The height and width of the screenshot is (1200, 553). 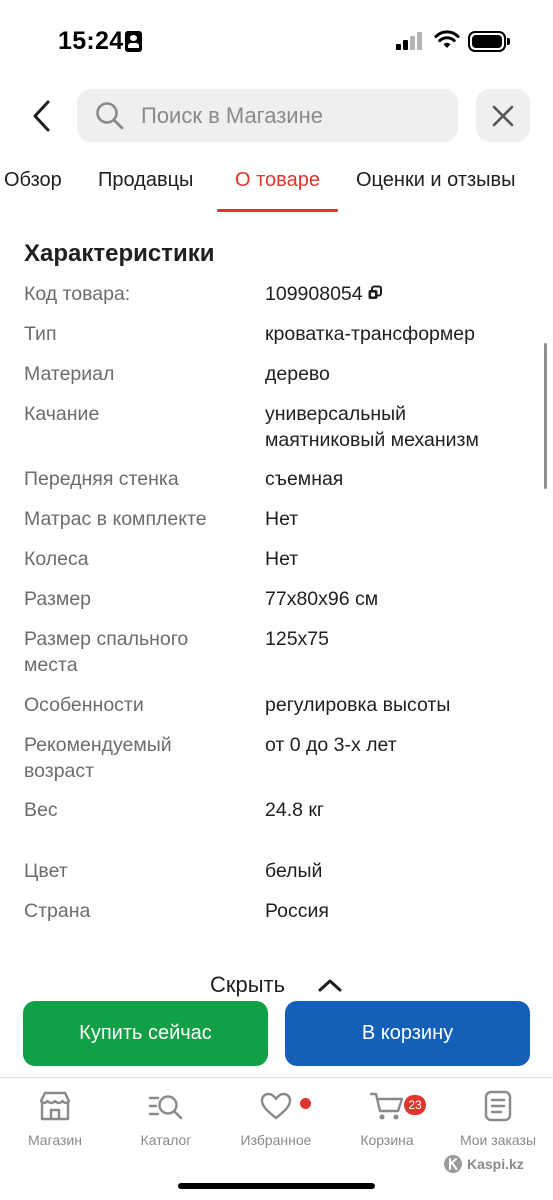 I want to click on home-indicator, so click(x=276, y=1186).